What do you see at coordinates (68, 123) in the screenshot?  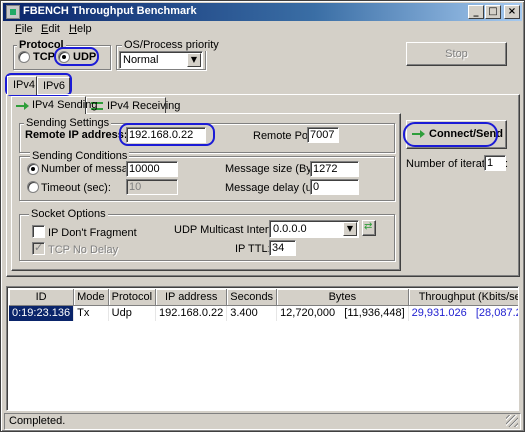 I see `sending-settings-label: Sending Settings` at bounding box center [68, 123].